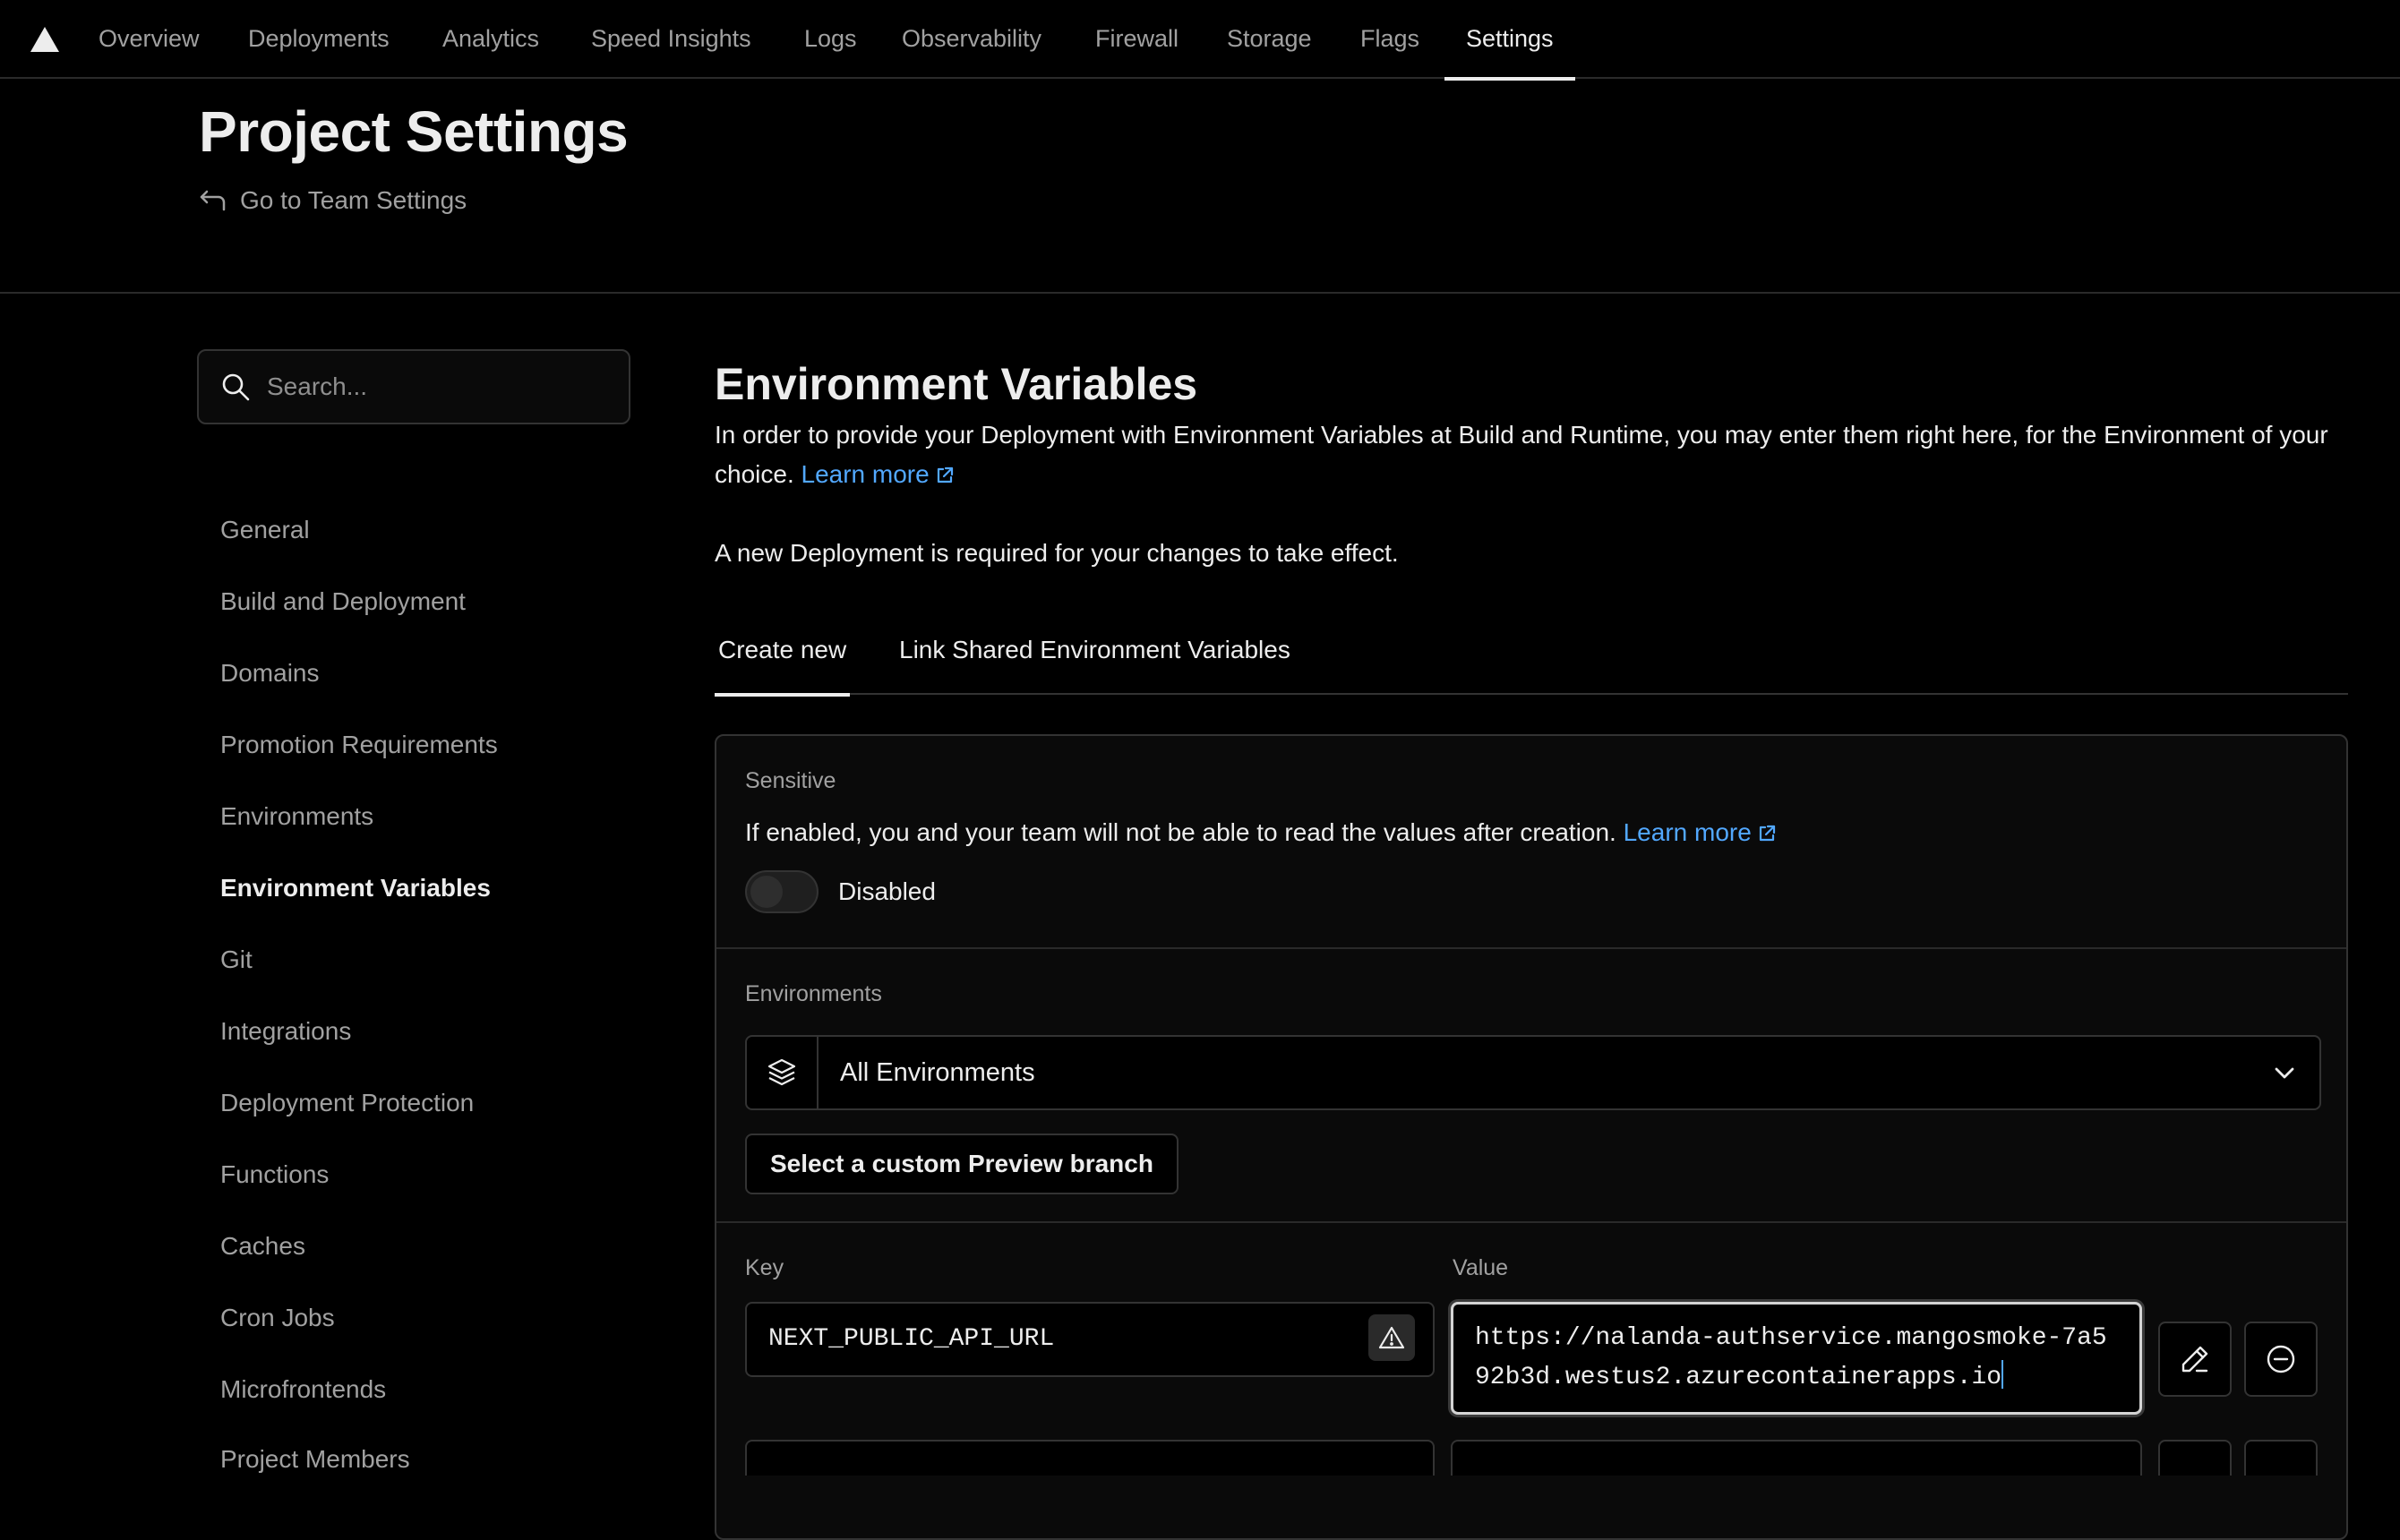 The image size is (2400, 1540). What do you see at coordinates (972, 39) in the screenshot?
I see `nav-tab-observability: Observability` at bounding box center [972, 39].